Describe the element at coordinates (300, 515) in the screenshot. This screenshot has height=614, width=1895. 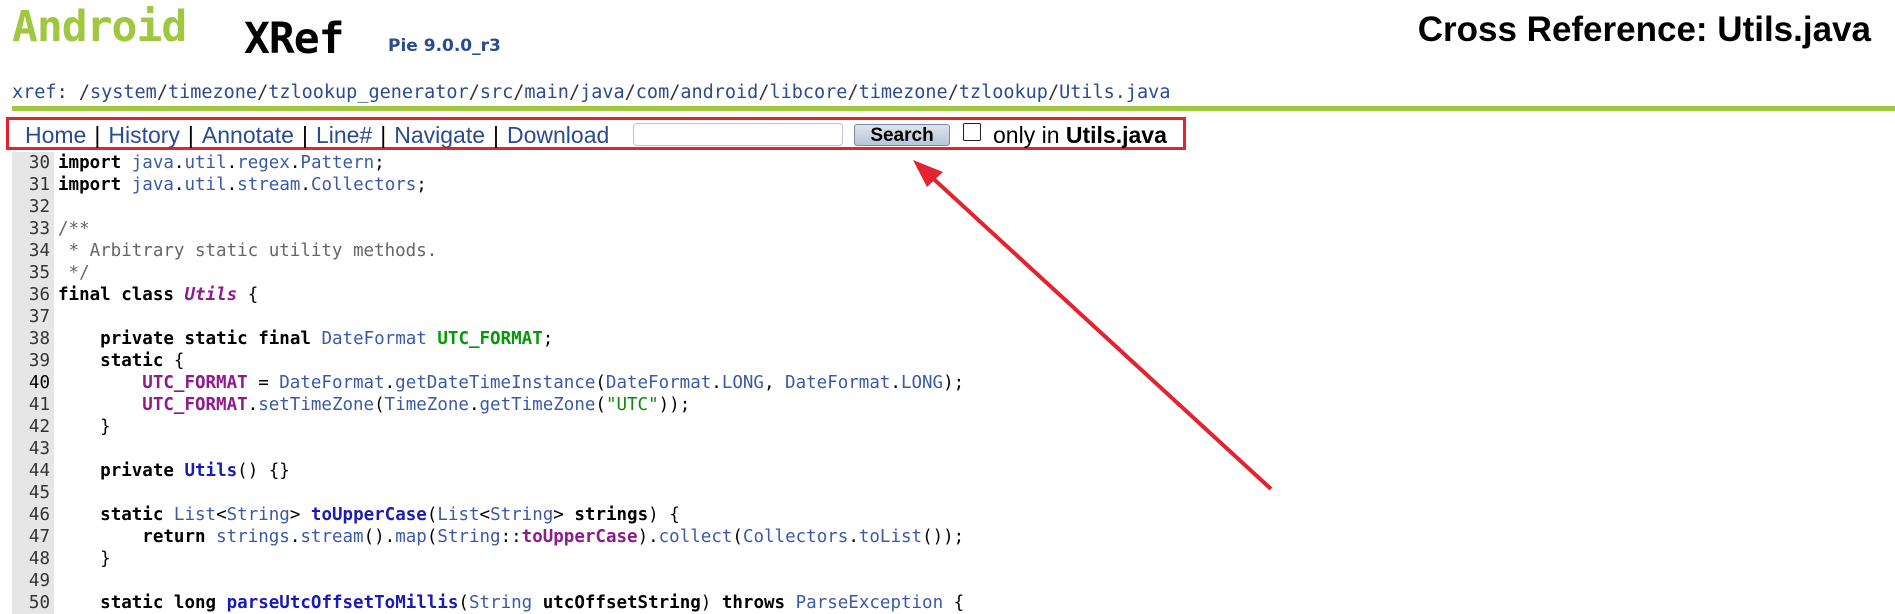
I see `code-token: >` at that location.